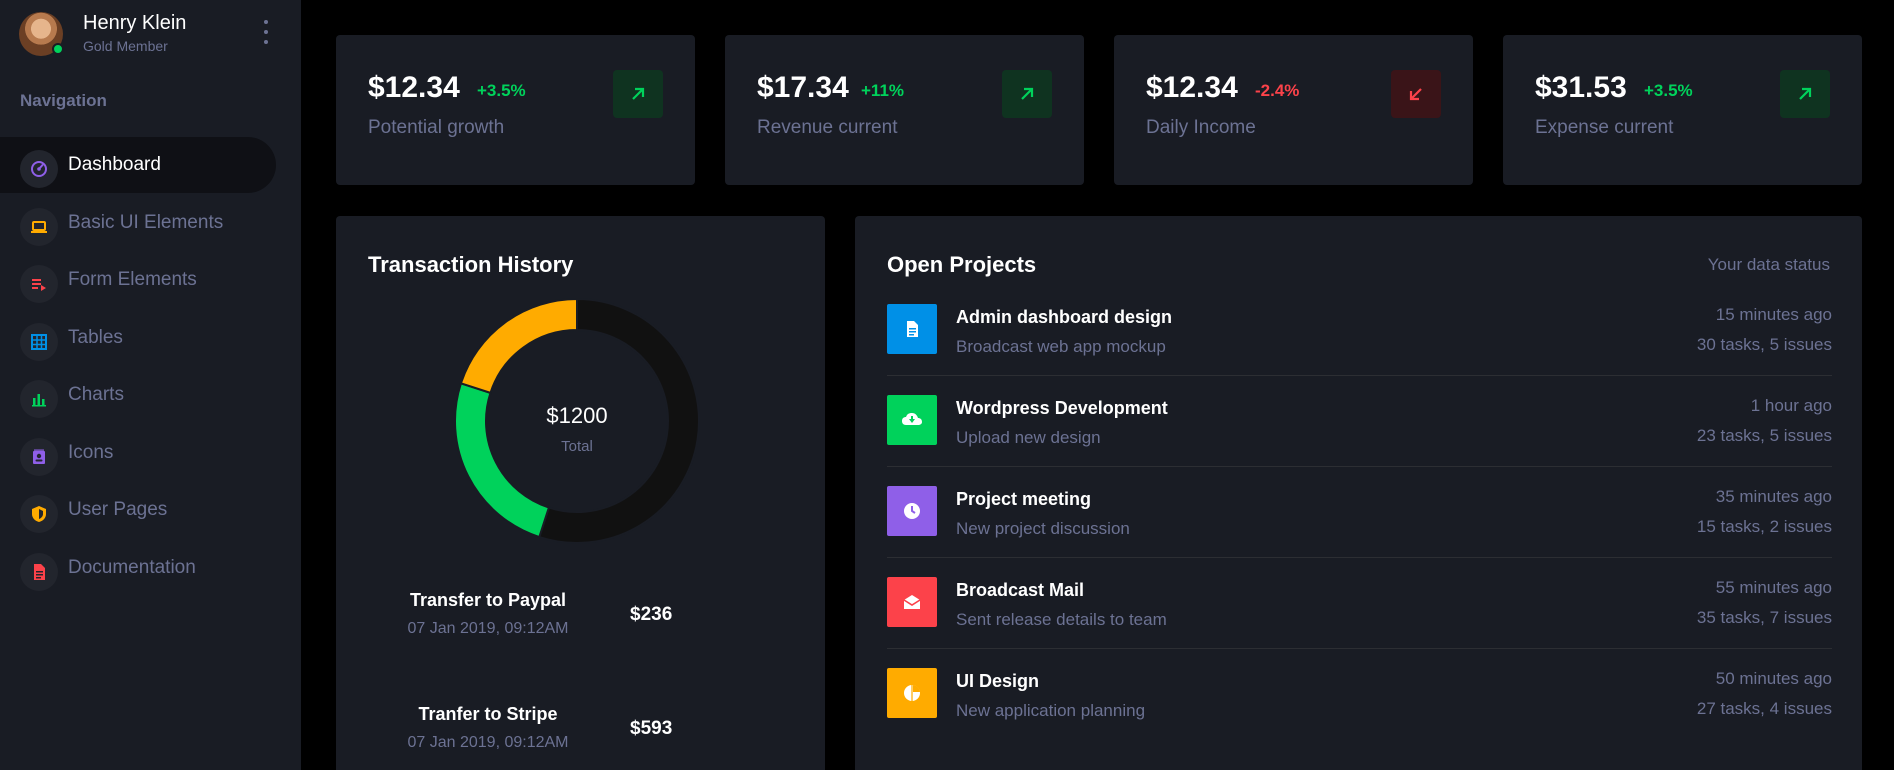  Describe the element at coordinates (39, 514) in the screenshot. I see `security-icon` at that location.